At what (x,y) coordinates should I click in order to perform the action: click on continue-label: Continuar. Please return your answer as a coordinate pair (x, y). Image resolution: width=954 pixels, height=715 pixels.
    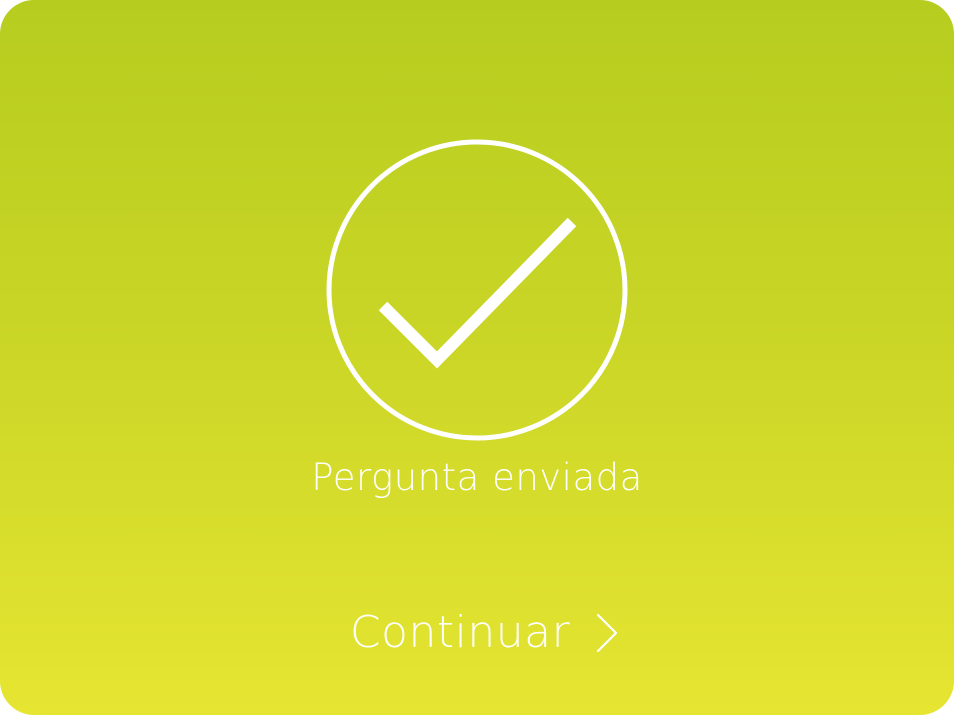
    Looking at the image, I should click on (460, 632).